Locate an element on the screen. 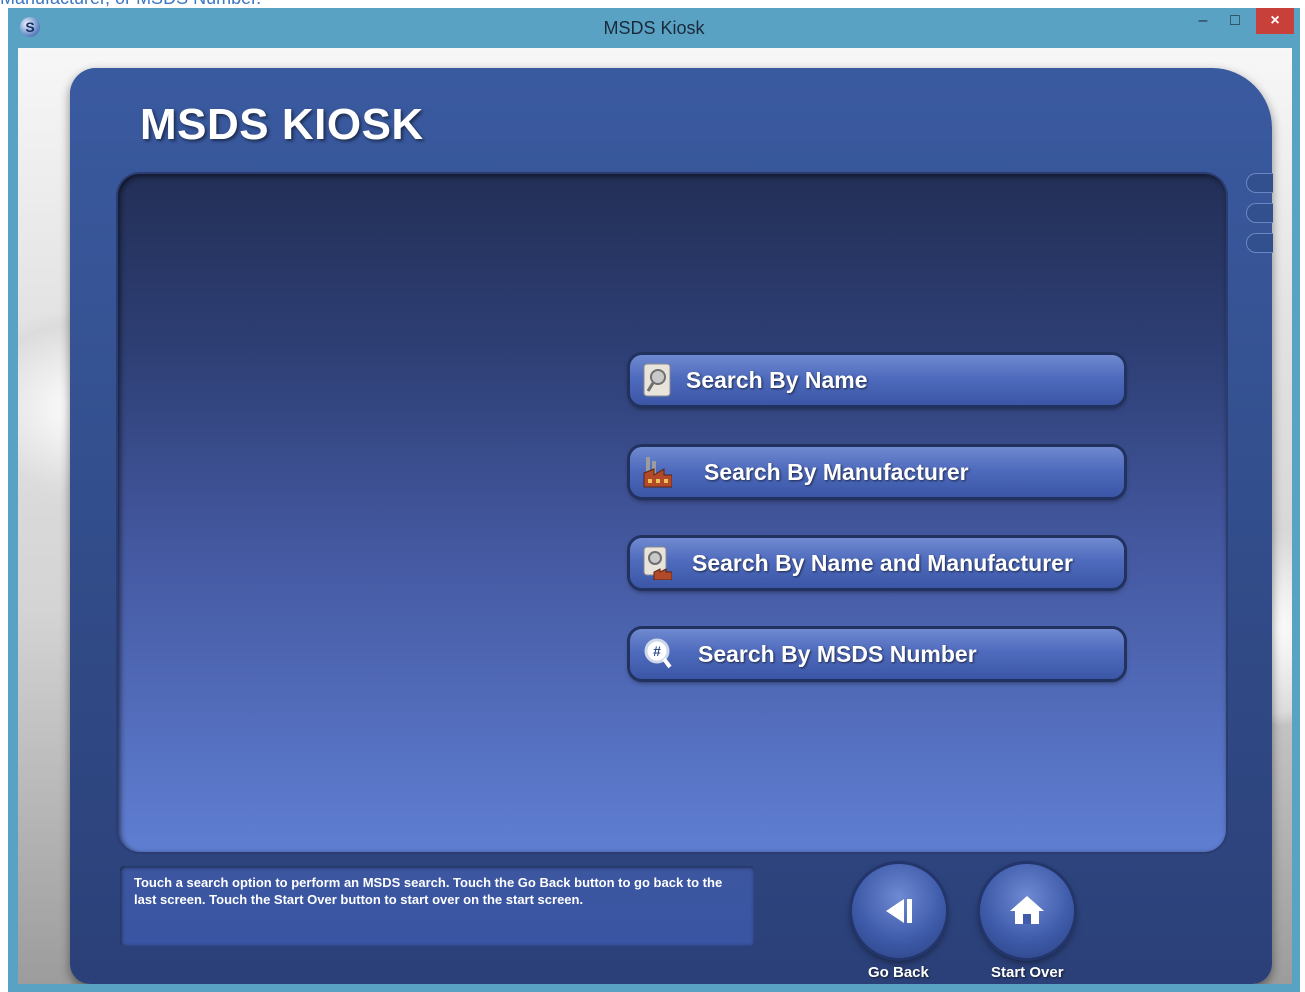 The height and width of the screenshot is (992, 1305). search-by-msds-number-button: # Search By MSDS Number is located at coordinates (877, 654).